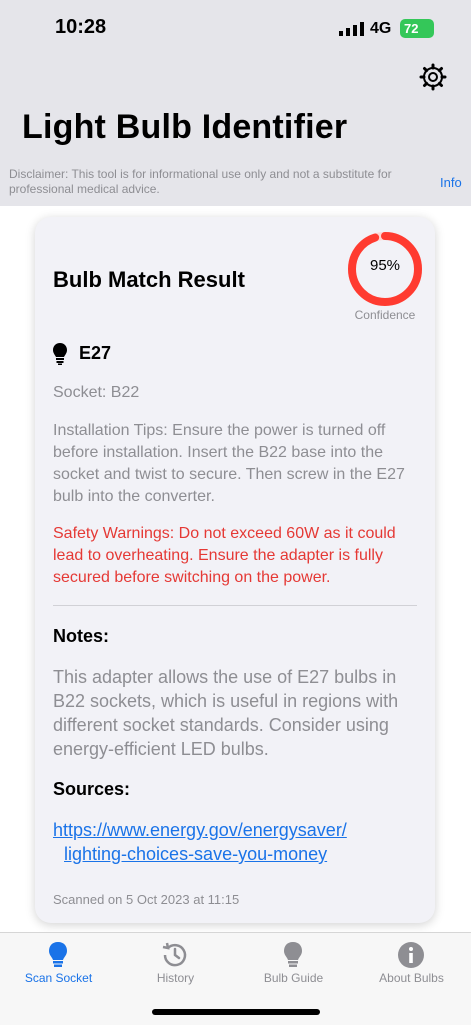  Describe the element at coordinates (92, 789) in the screenshot. I see `sources-heading: Sources:` at that location.